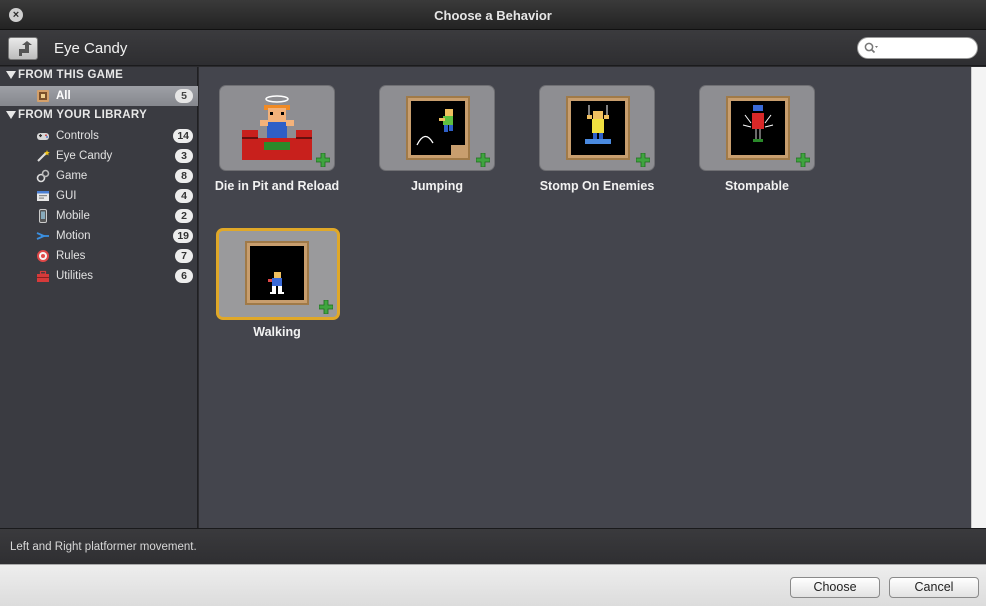  I want to click on section-from-your-library: FROM YOUR LIBRARY, so click(99, 116).